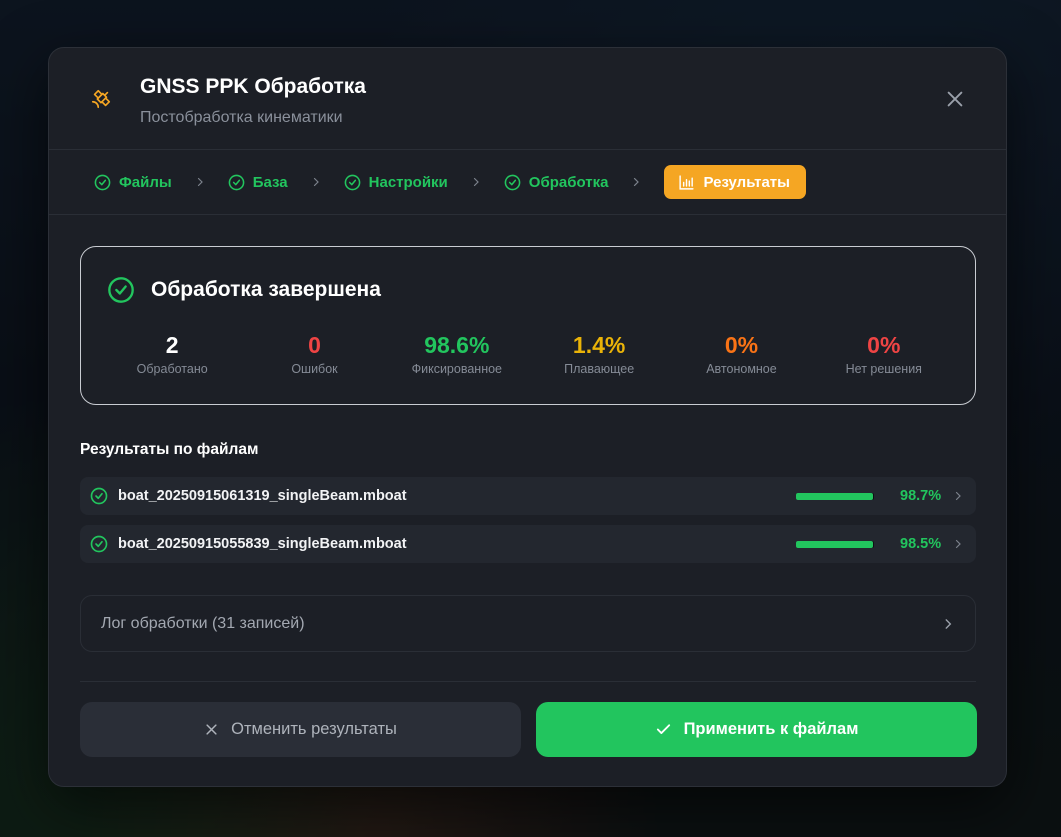 The height and width of the screenshot is (837, 1061). I want to click on log-label: Лог обработки (31 записей), so click(203, 623).